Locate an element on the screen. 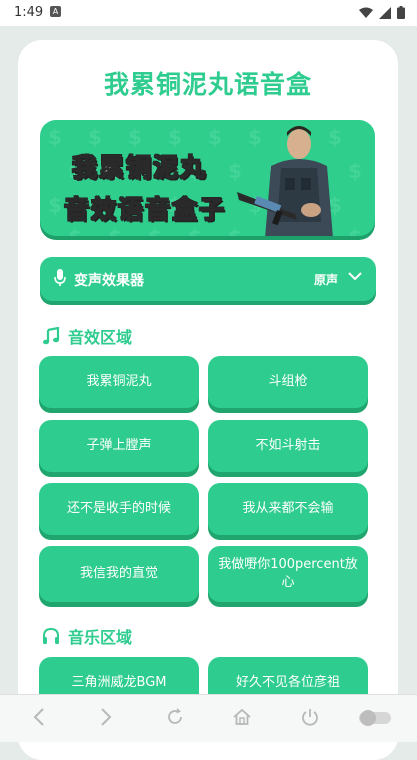  music-section-title: 音乐区域 is located at coordinates (100, 637).